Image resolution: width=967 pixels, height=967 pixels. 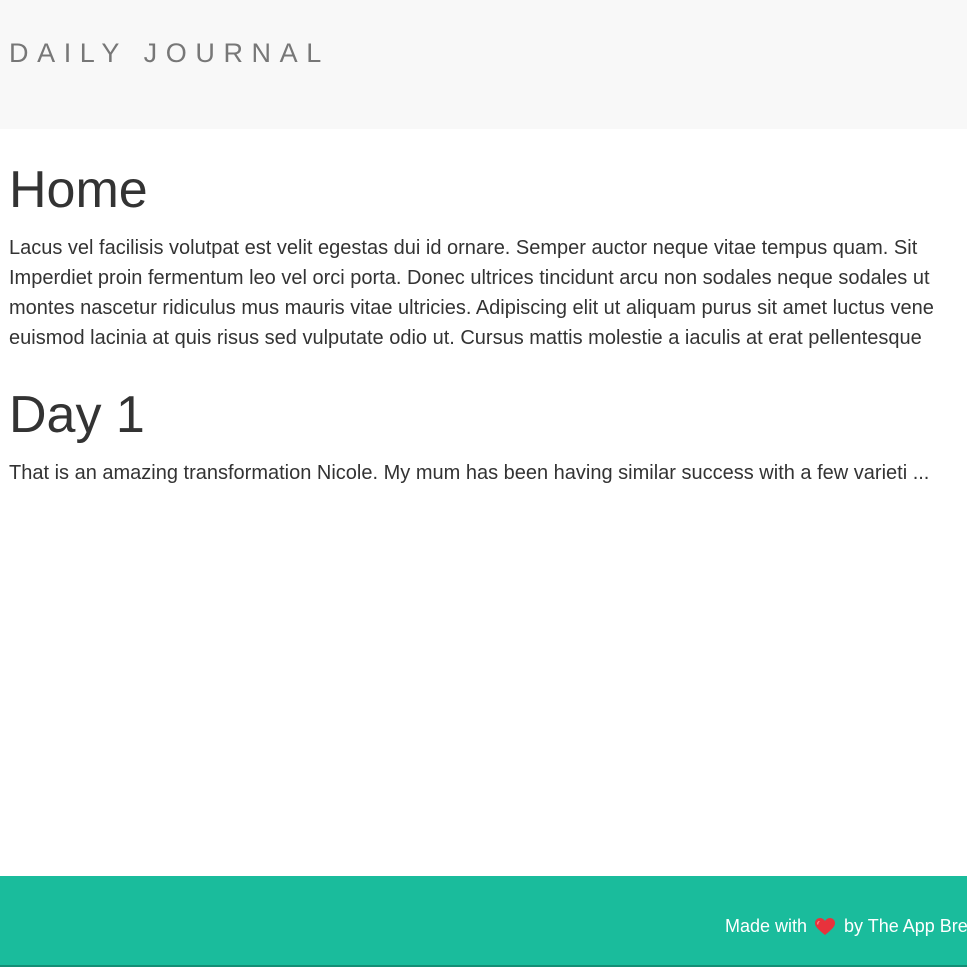 What do you see at coordinates (169, 53) in the screenshot?
I see `site-brand: DAILY JOURNAL` at bounding box center [169, 53].